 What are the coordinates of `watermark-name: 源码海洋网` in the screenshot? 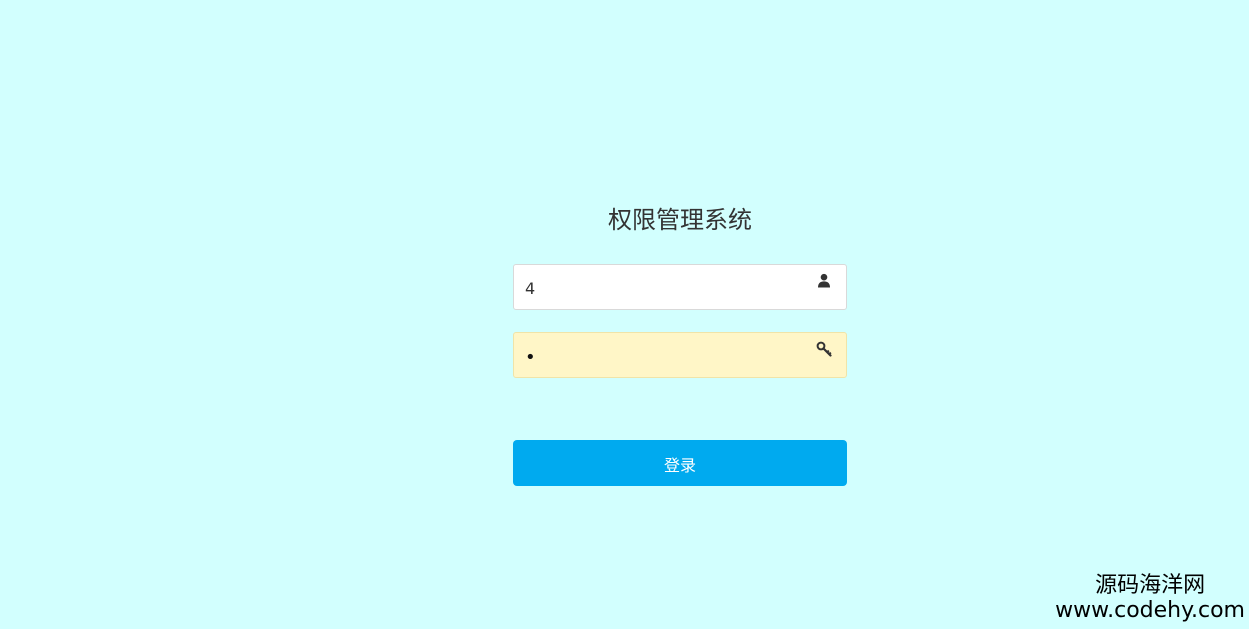 It's located at (1150, 585).